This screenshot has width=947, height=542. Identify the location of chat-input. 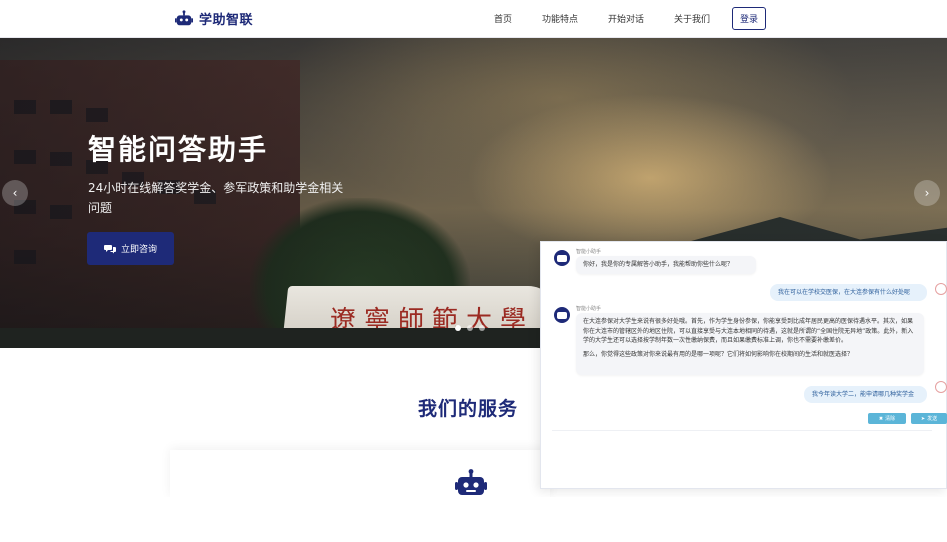
(742, 456).